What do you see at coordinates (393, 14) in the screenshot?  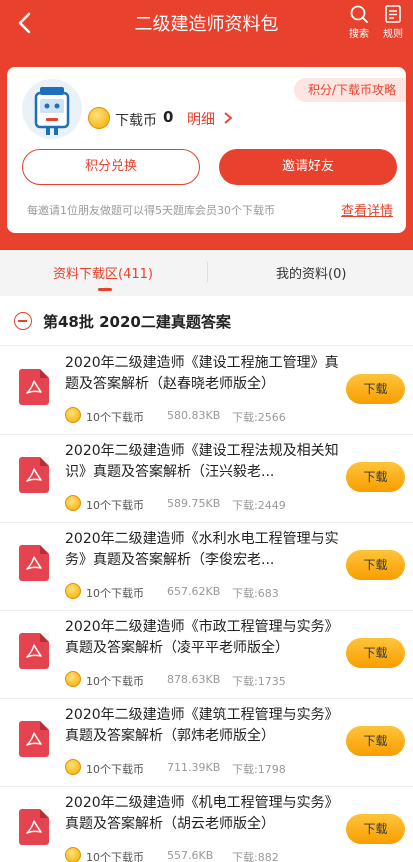 I see `document-icon` at bounding box center [393, 14].